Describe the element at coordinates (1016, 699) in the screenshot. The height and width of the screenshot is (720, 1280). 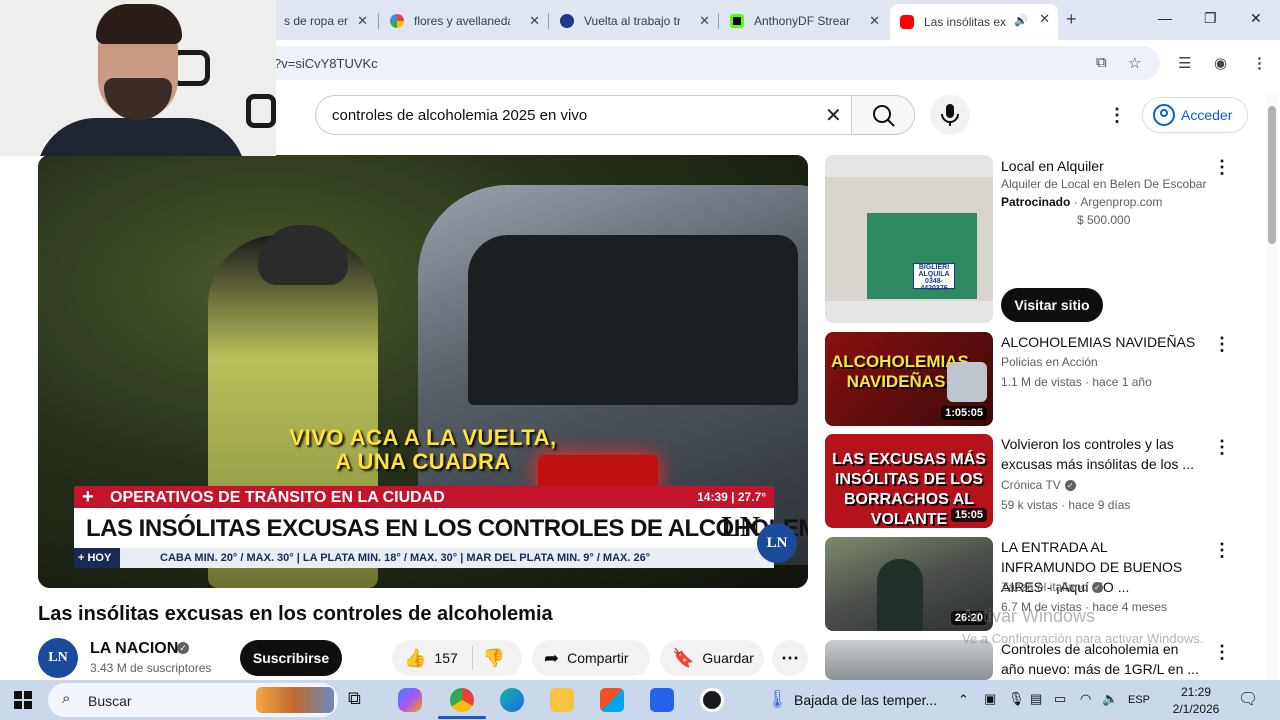
I see `mic-tray-icon: 🎙` at that location.